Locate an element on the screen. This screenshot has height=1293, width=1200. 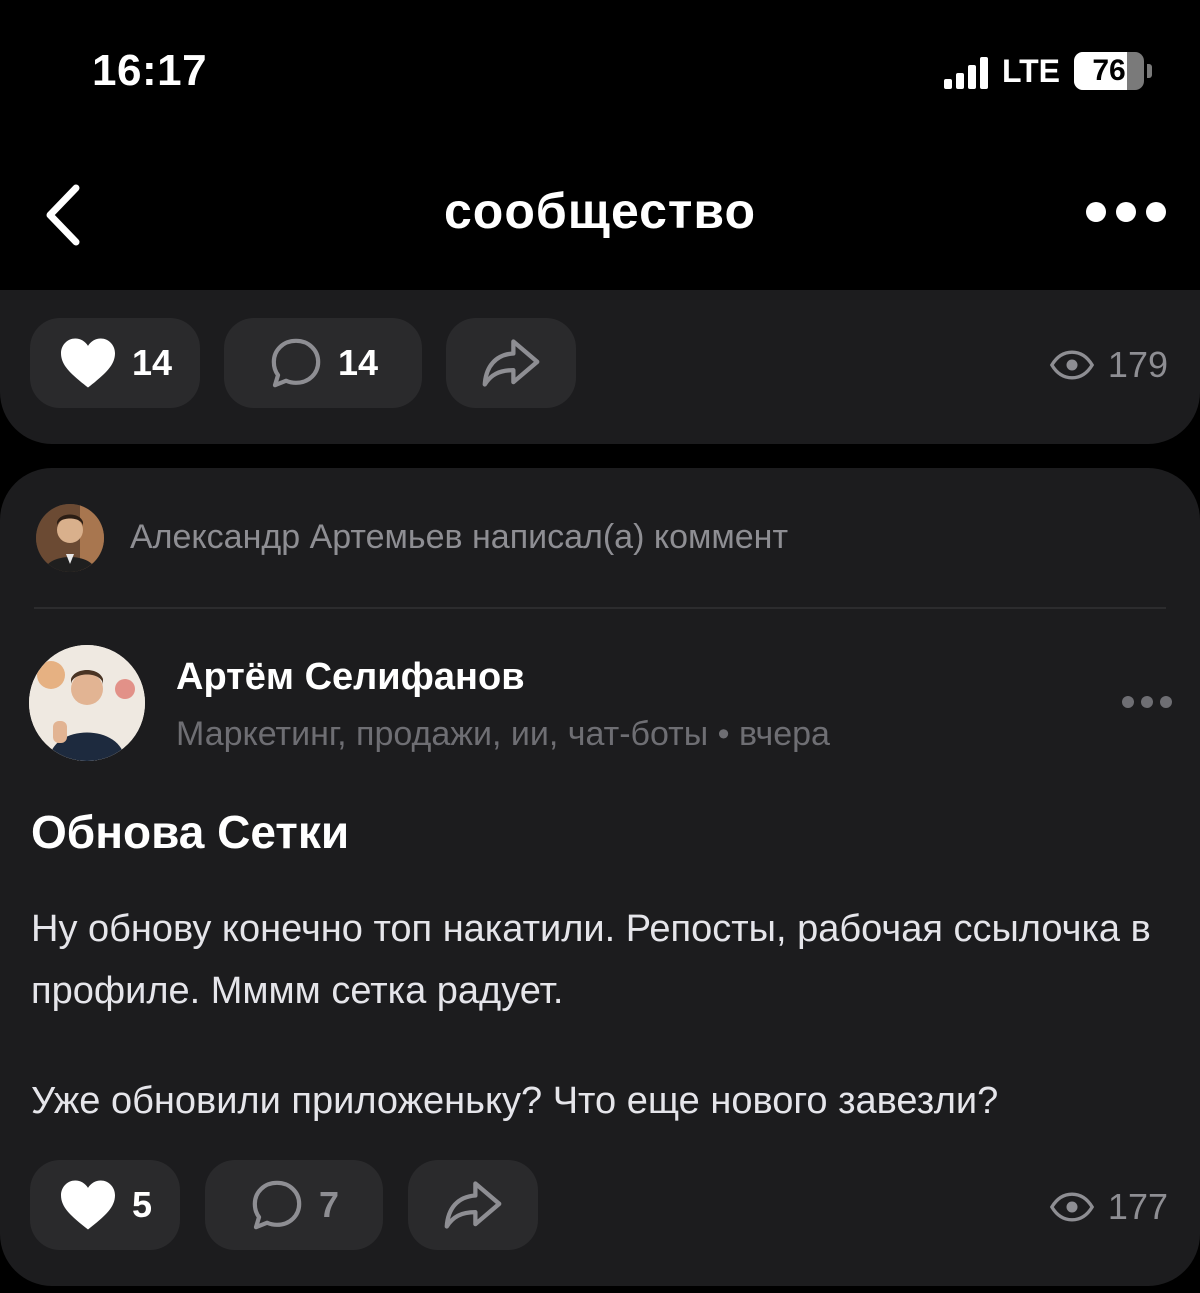
view-count: 177 is located at coordinates (1108, 1207).